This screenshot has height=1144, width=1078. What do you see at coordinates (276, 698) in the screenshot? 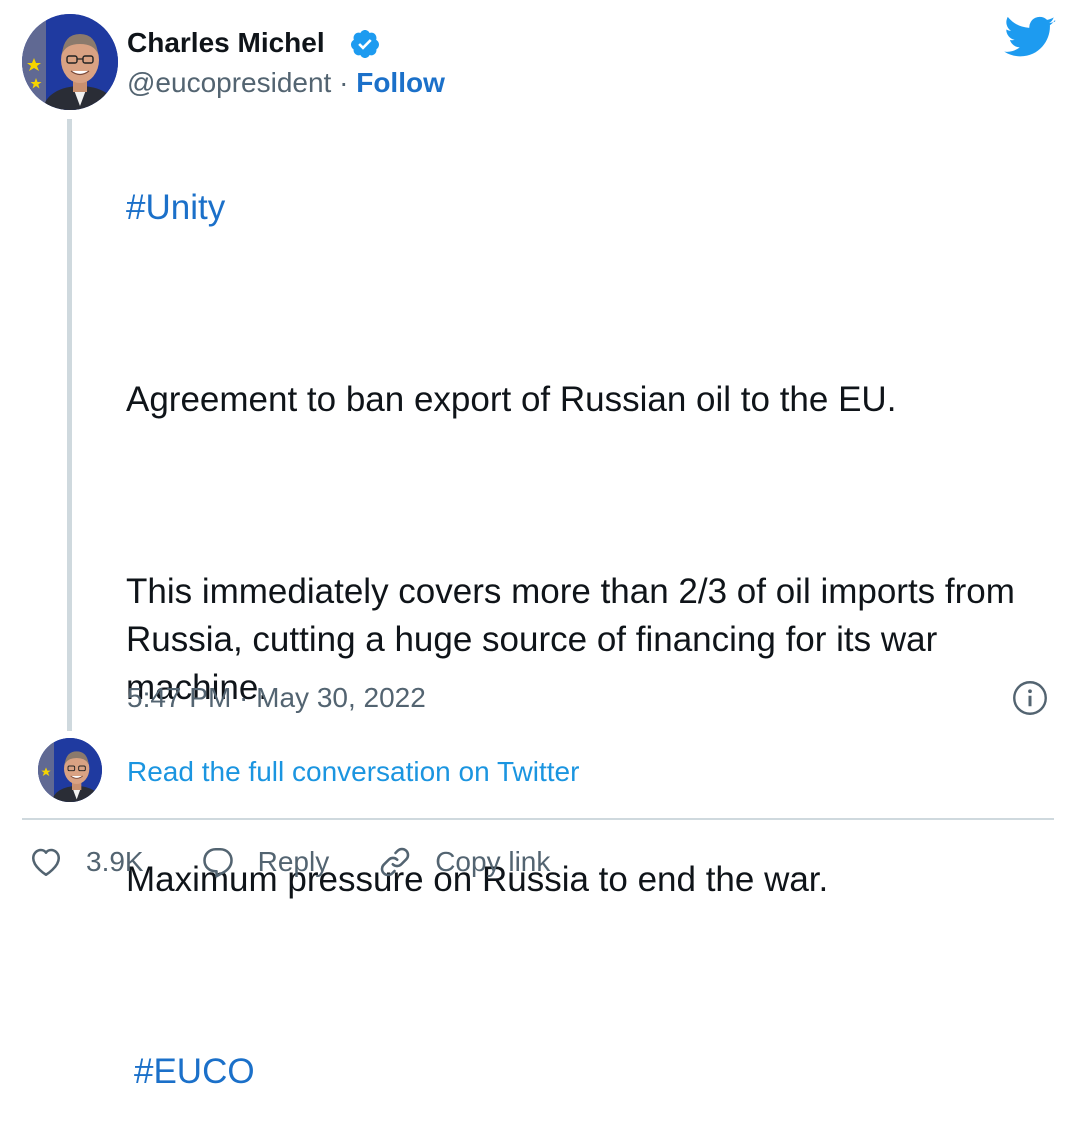
I see `tweet-timestamp: 5:47 PM · May 30, 2022` at bounding box center [276, 698].